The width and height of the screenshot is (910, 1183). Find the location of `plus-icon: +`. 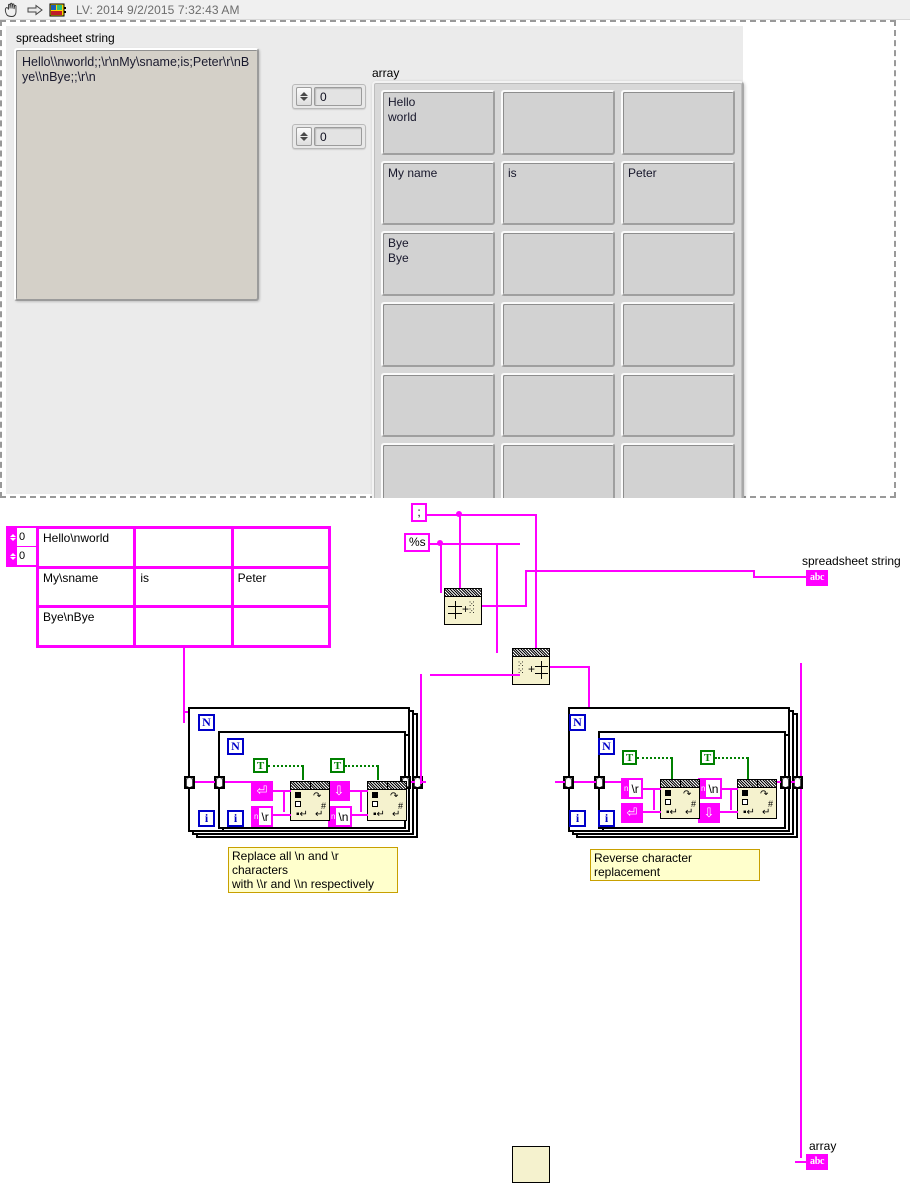

plus-icon: + is located at coordinates (532, 669).